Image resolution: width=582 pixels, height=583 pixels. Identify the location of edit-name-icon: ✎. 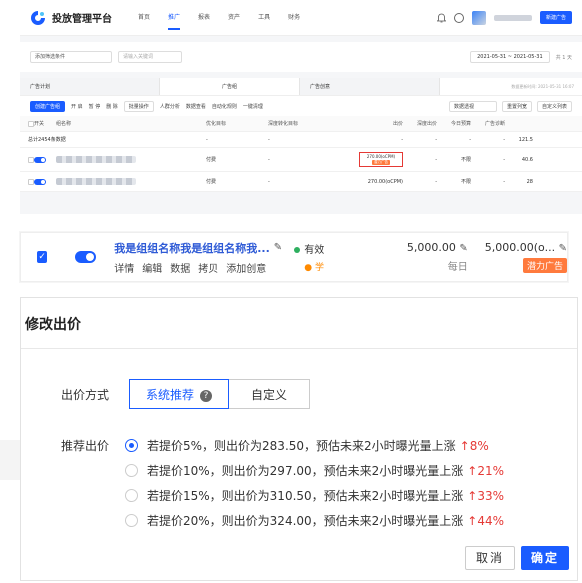
(278, 247).